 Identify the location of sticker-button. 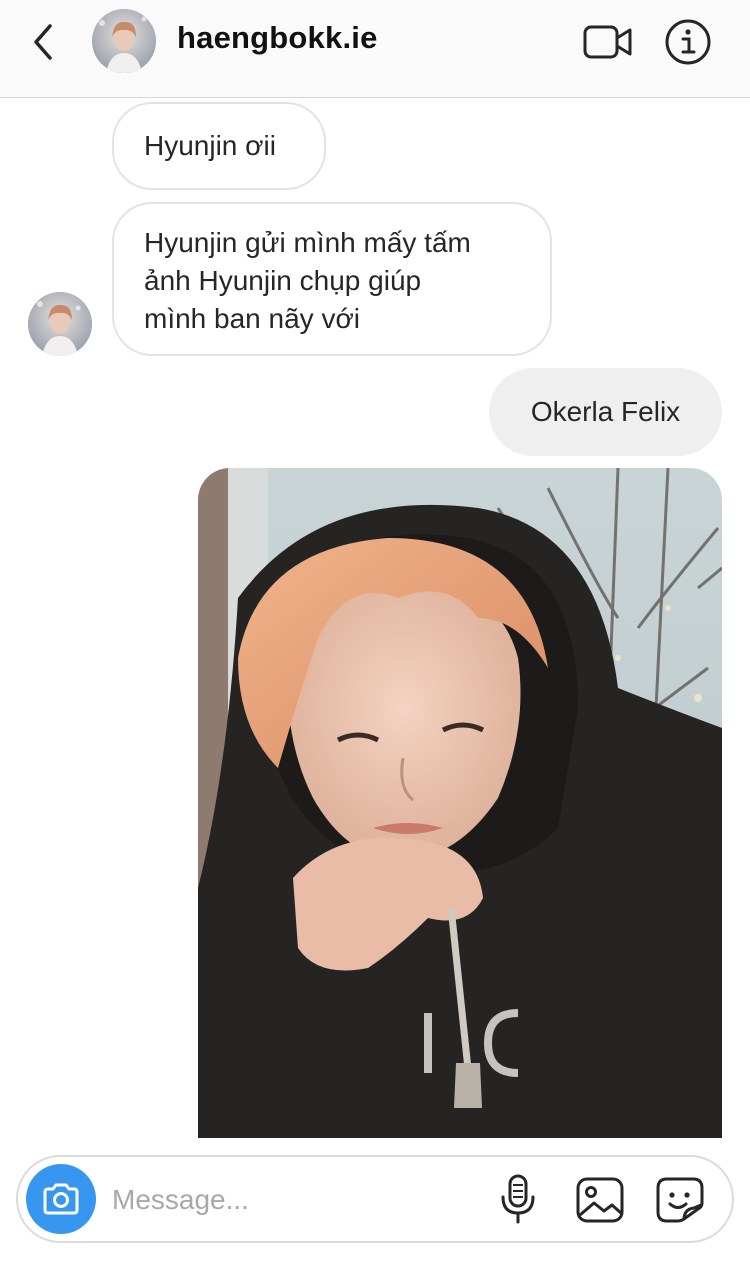
(680, 1200).